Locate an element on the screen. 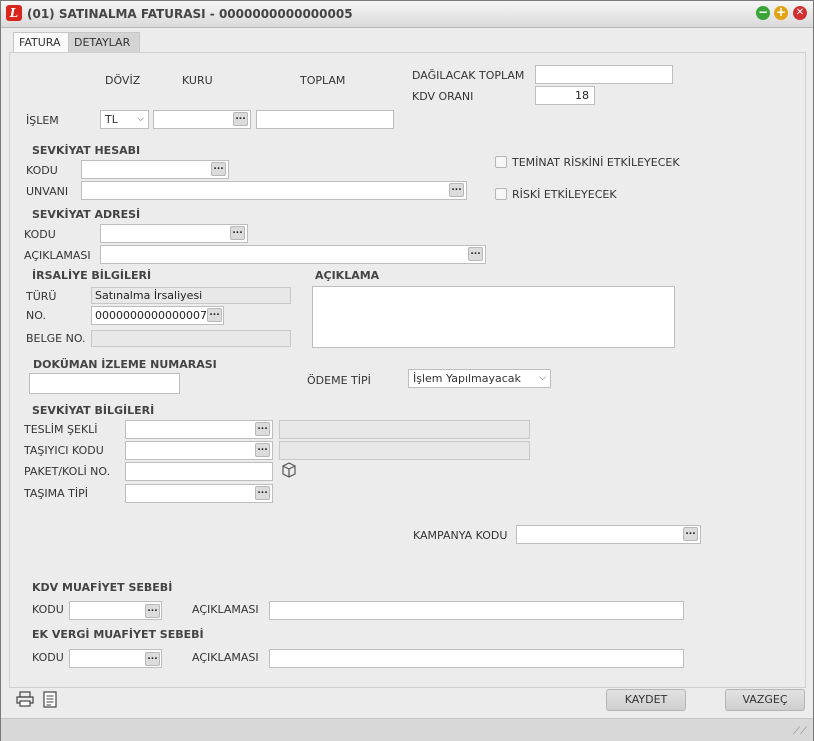 The height and width of the screenshot is (741, 814). toplam-label: TOPLAM is located at coordinates (323, 80).